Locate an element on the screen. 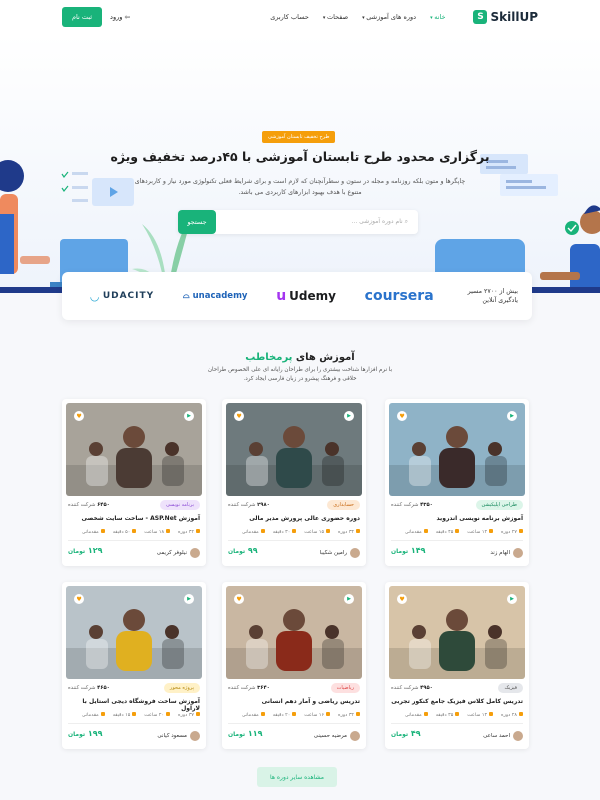 This screenshot has height=800, width=600. minutes-count: ۱۵ دقیقه is located at coordinates (125, 715).